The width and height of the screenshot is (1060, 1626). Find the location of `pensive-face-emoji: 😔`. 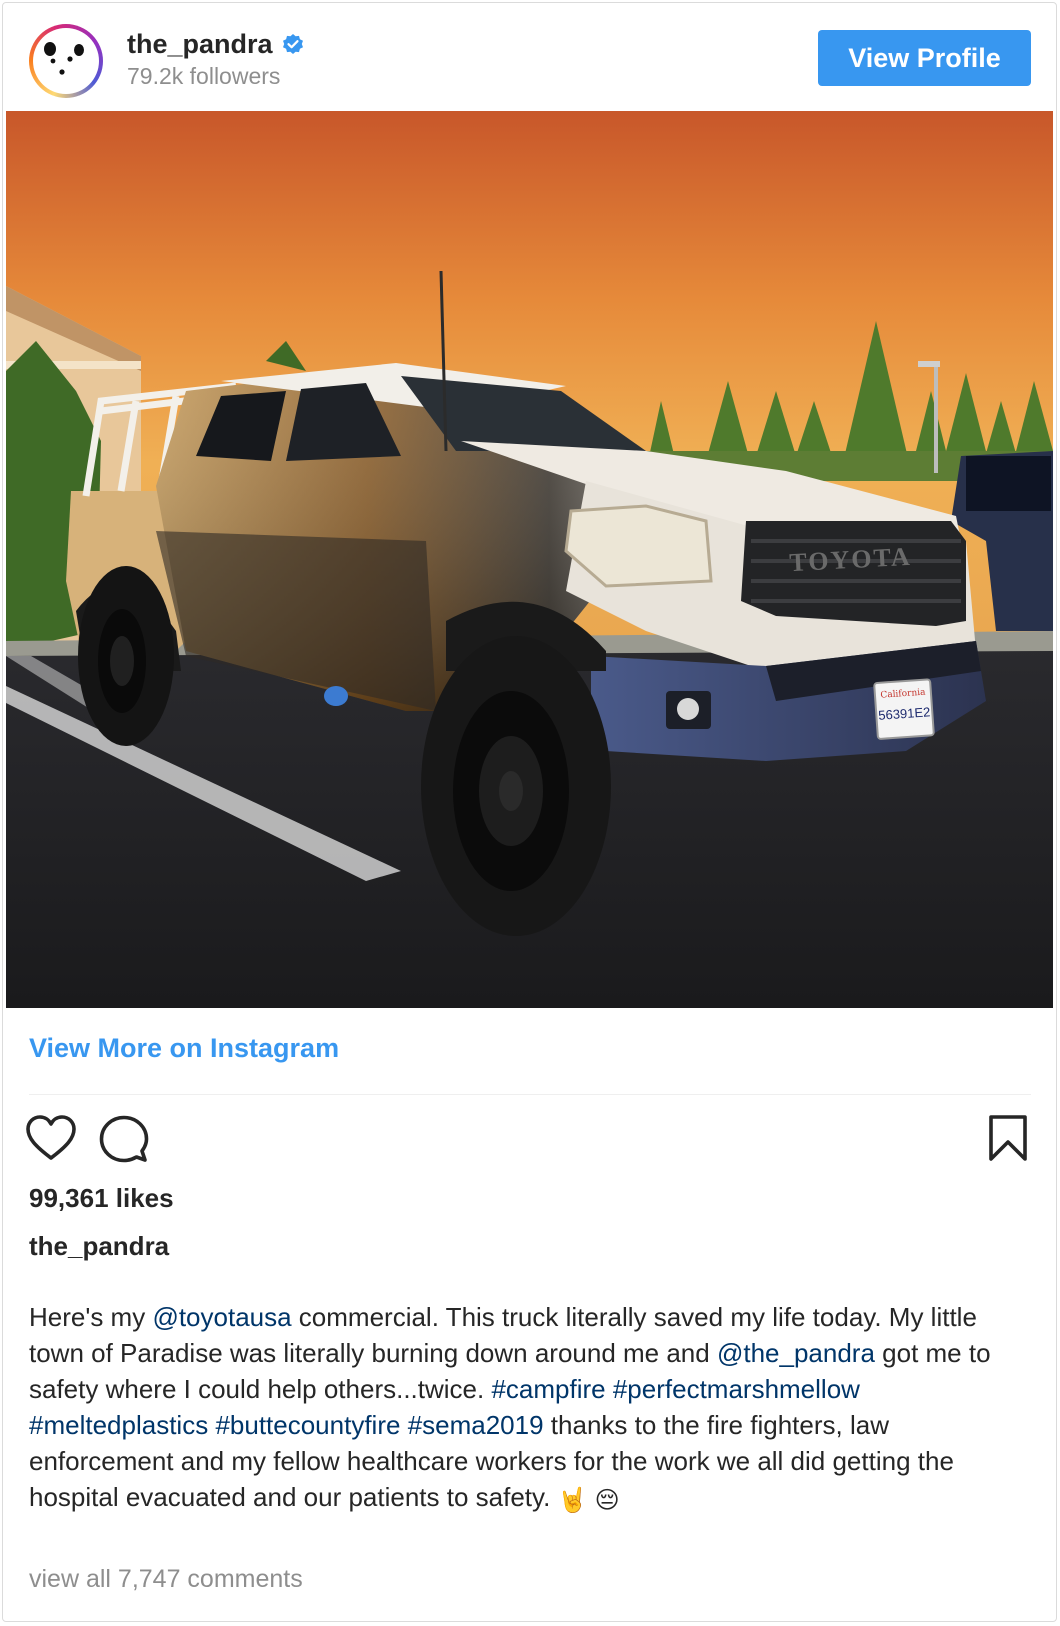

pensive-face-emoji: 😔 is located at coordinates (607, 1500).